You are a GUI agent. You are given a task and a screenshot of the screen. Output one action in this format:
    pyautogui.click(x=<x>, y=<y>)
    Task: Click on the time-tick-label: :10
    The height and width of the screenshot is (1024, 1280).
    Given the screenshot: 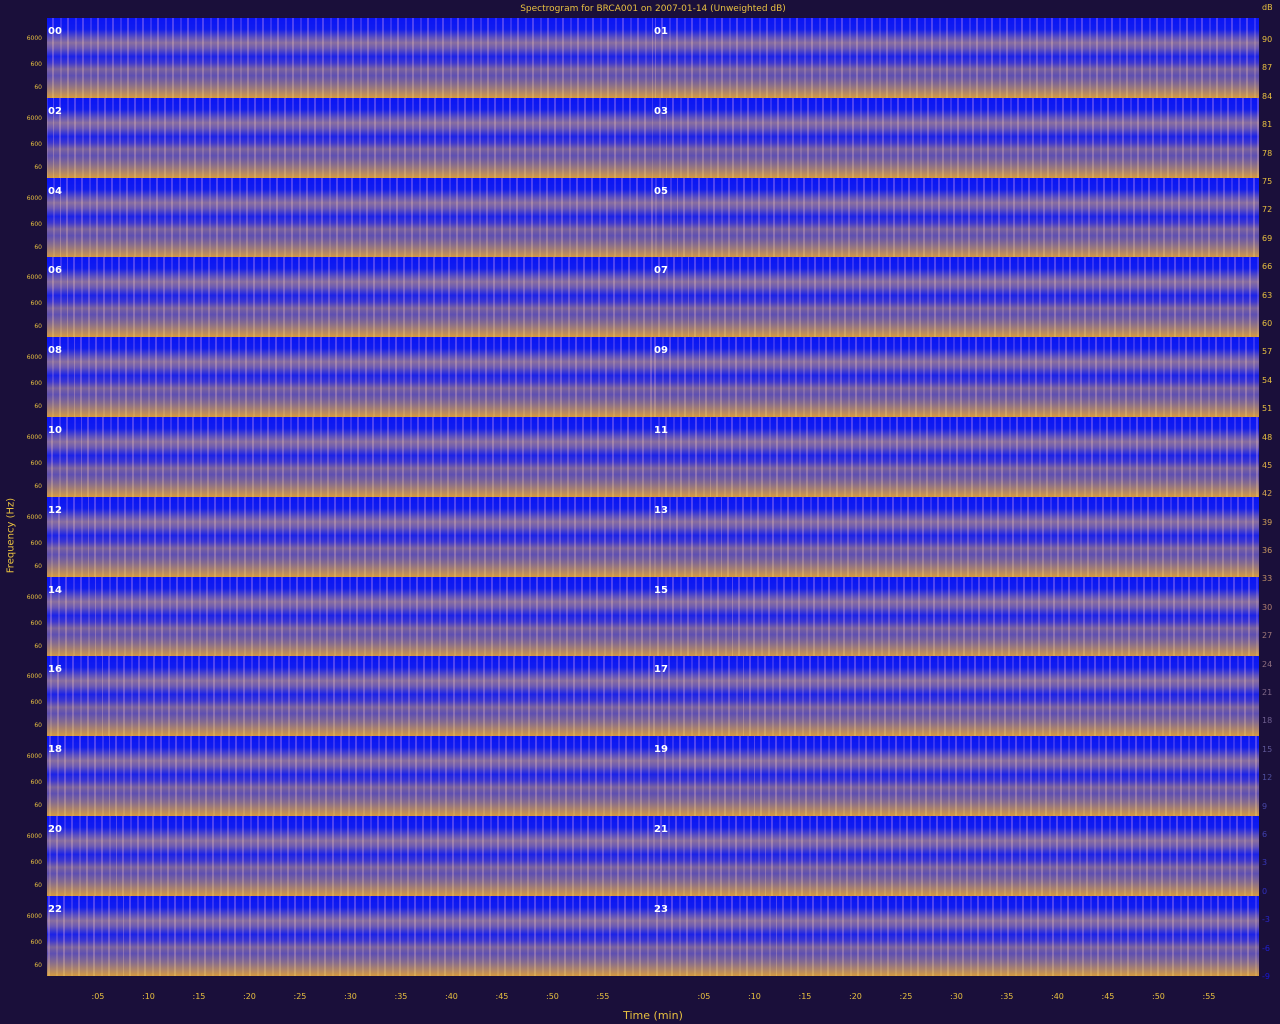 What is the action you would take?
    pyautogui.click(x=754, y=996)
    